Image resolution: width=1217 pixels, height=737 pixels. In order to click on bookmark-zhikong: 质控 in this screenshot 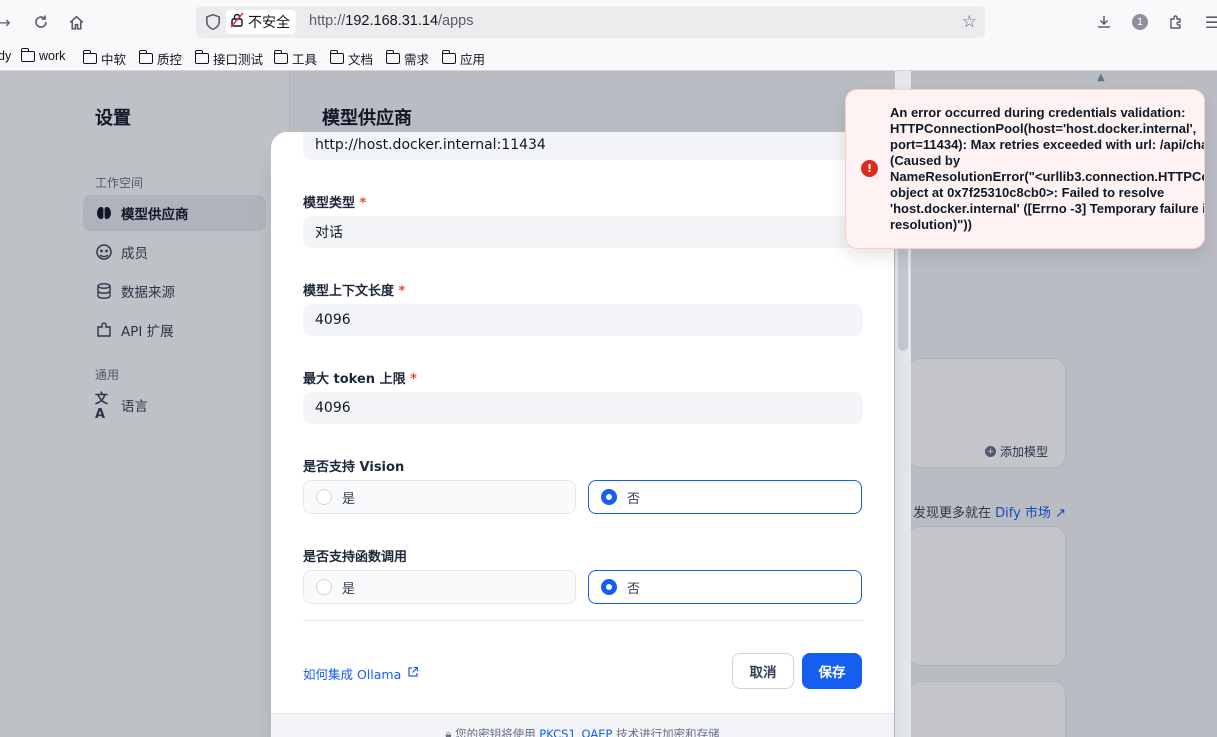, I will do `click(160, 58)`.